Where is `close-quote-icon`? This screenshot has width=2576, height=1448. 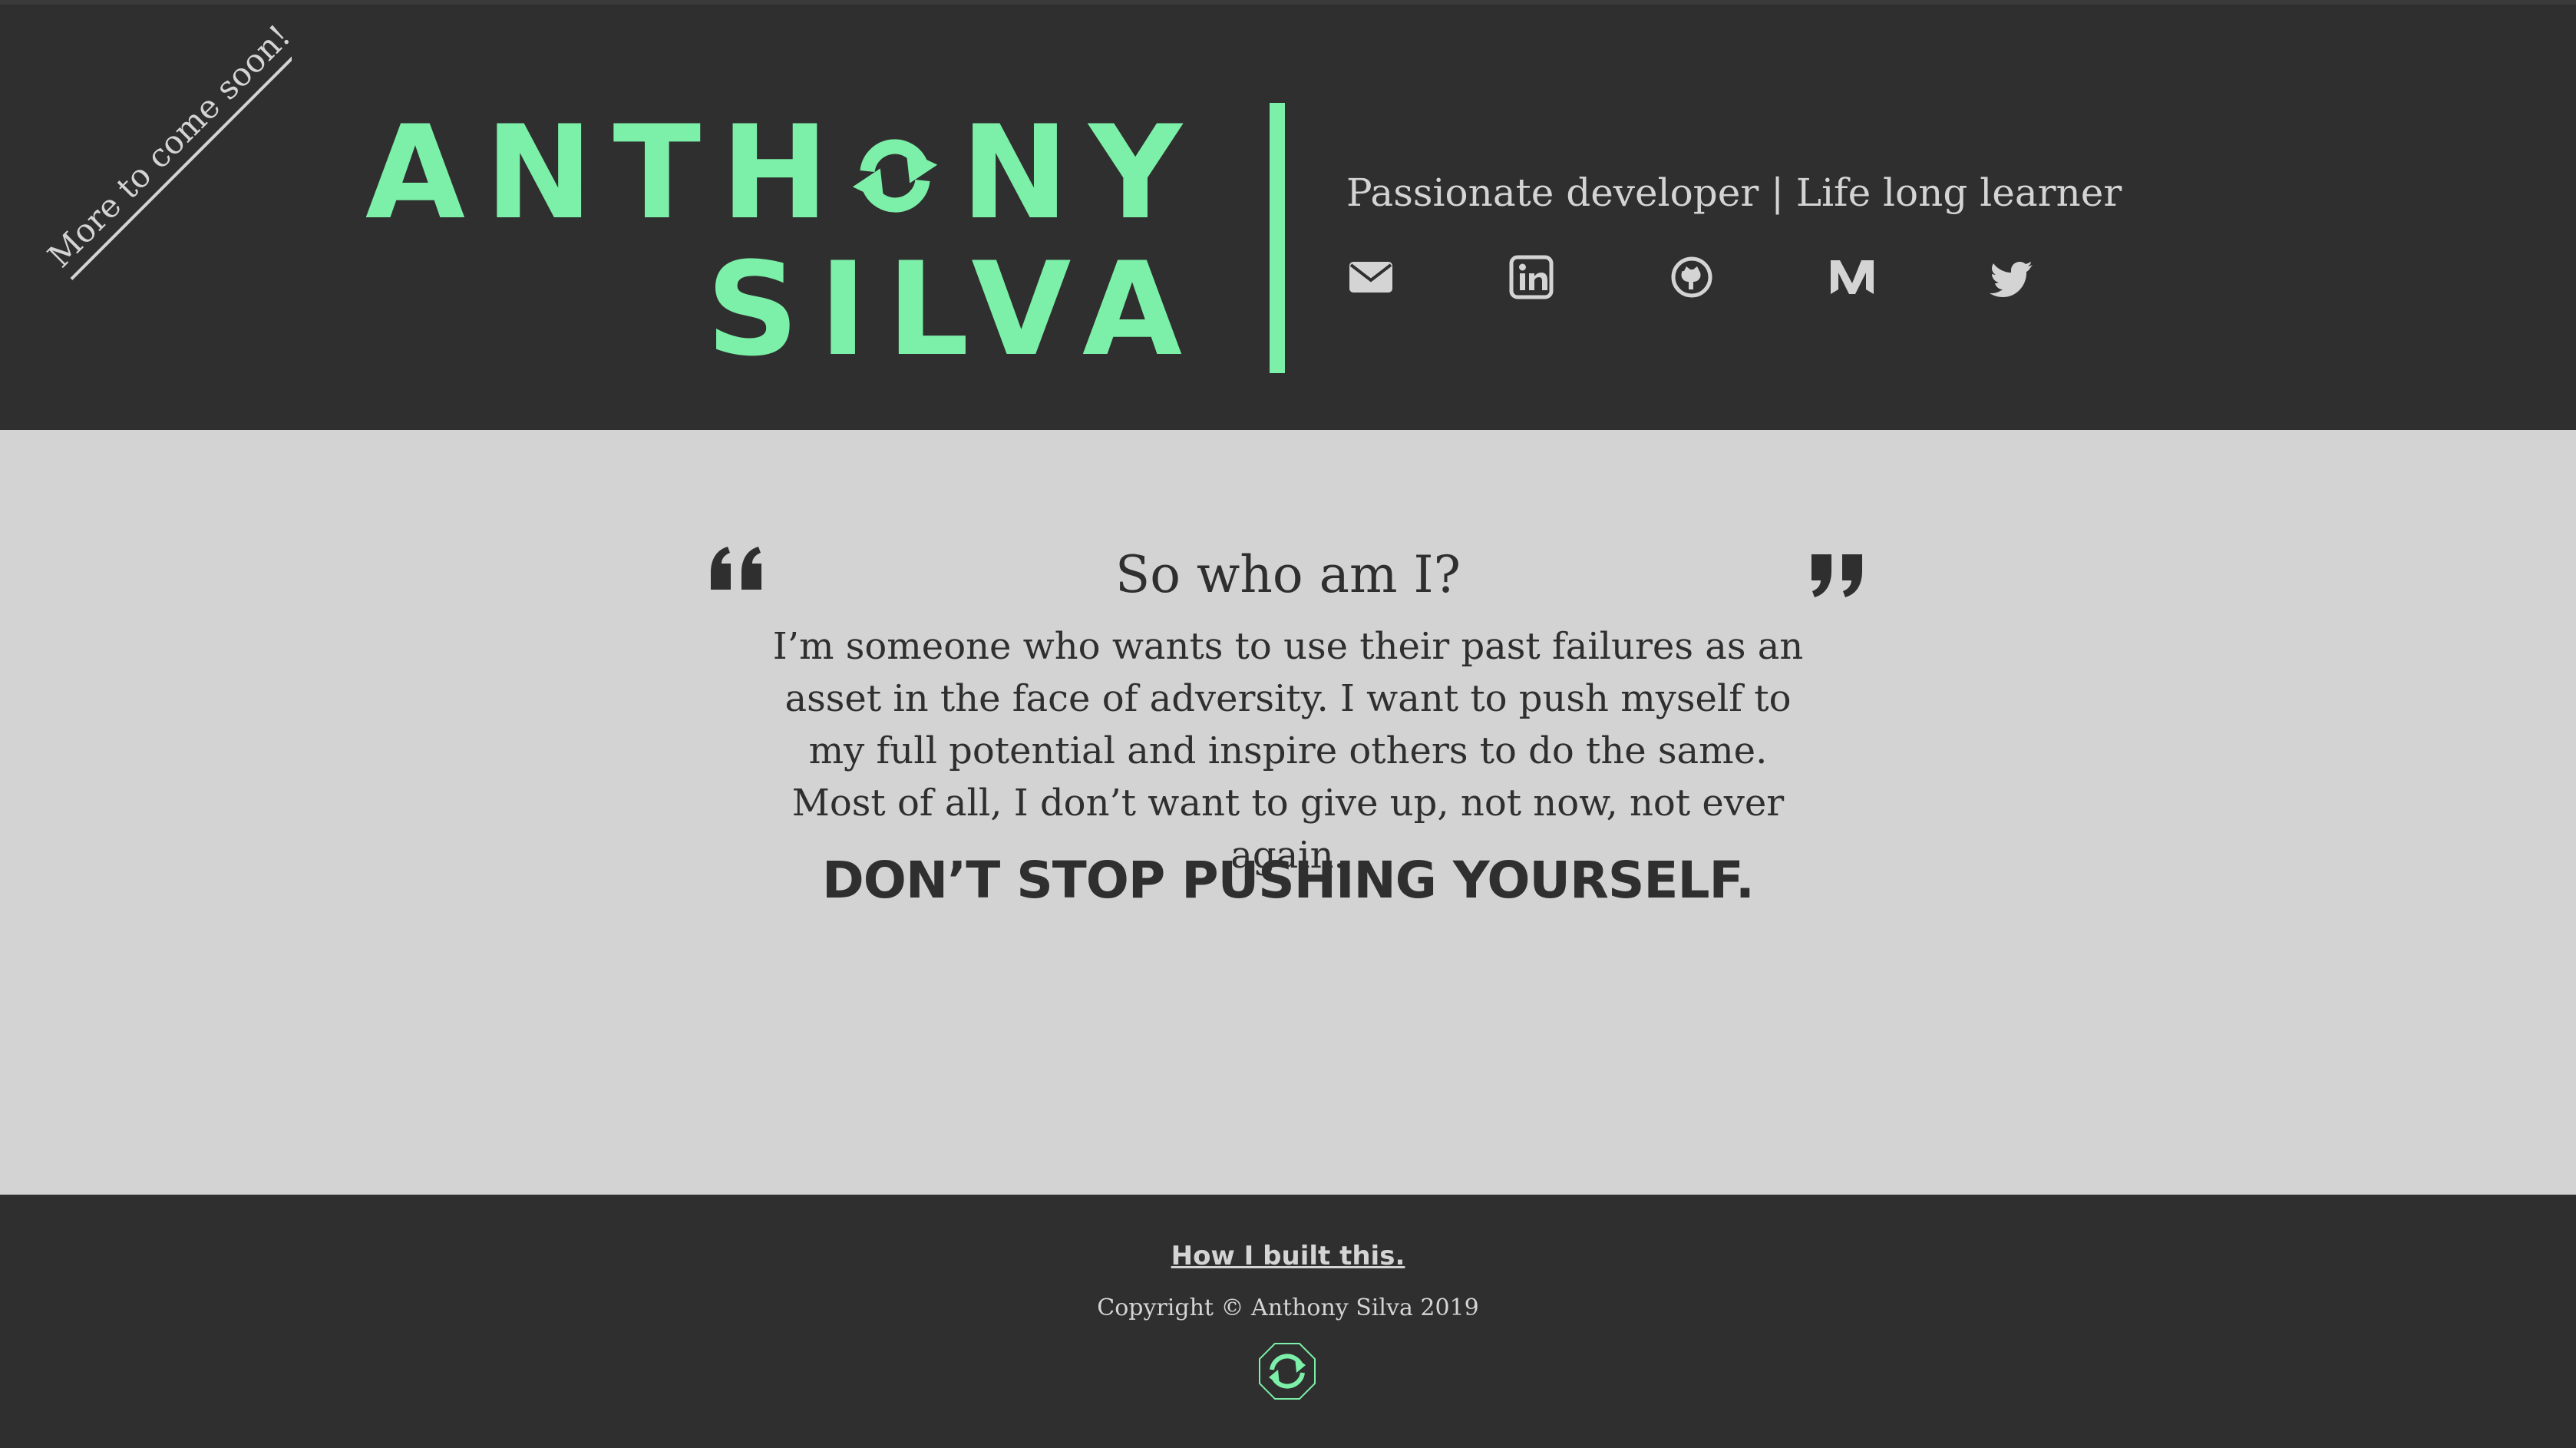 close-quote-icon is located at coordinates (1836, 575).